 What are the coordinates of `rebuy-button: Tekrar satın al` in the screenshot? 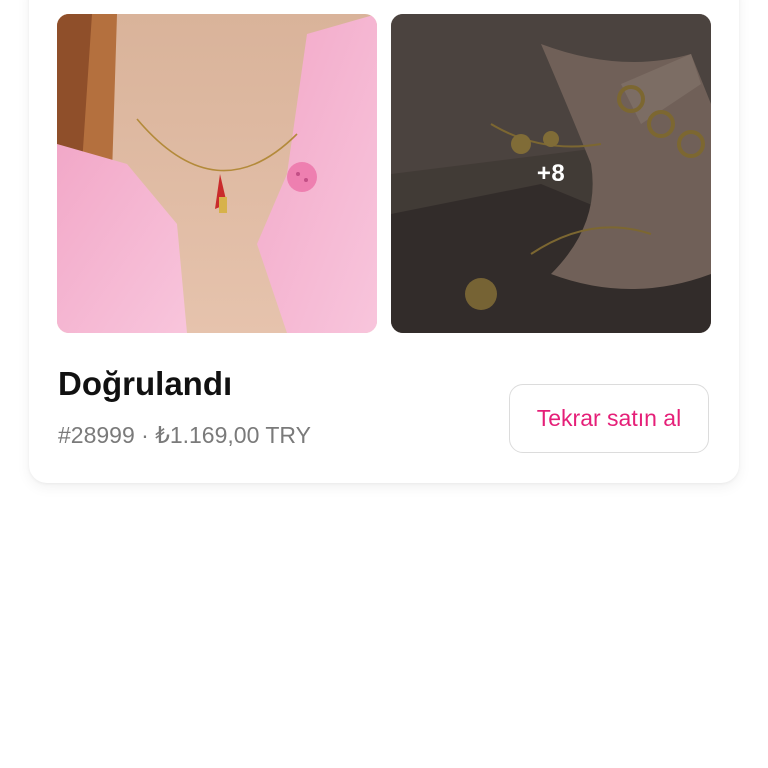 It's located at (609, 418).